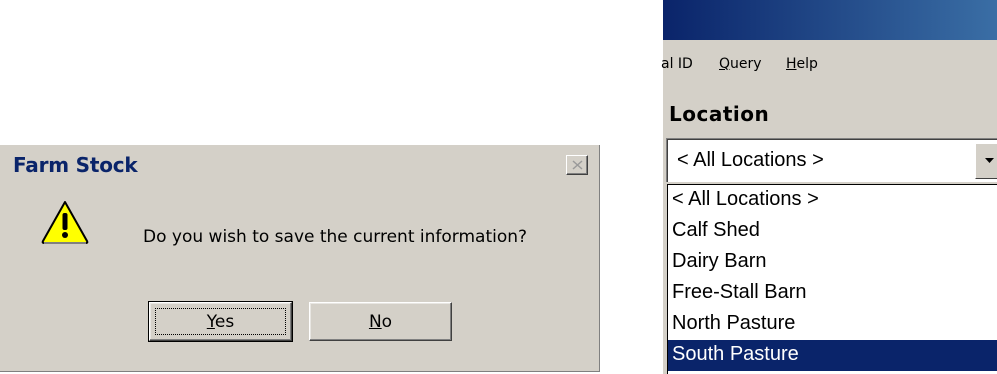 This screenshot has width=997, height=374. I want to click on menu-item-help: Help, so click(802, 64).